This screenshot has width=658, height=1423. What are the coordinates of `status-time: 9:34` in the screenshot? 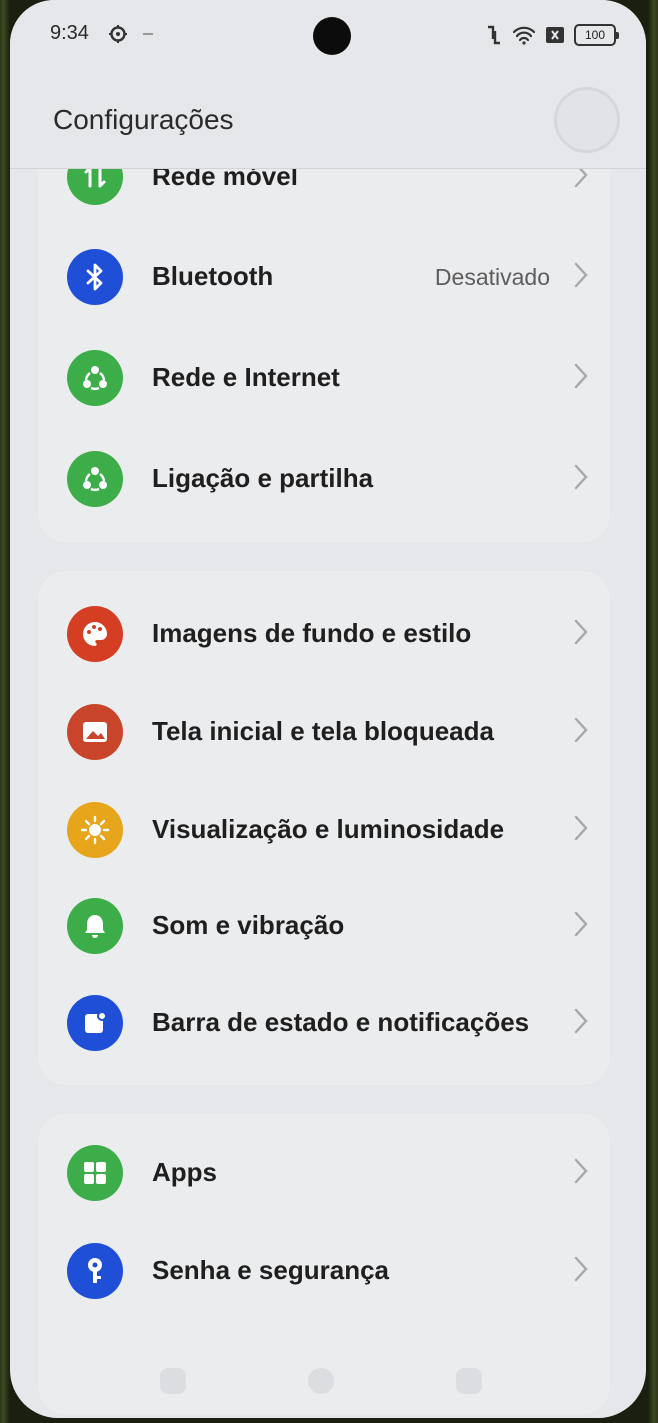 It's located at (69, 33).